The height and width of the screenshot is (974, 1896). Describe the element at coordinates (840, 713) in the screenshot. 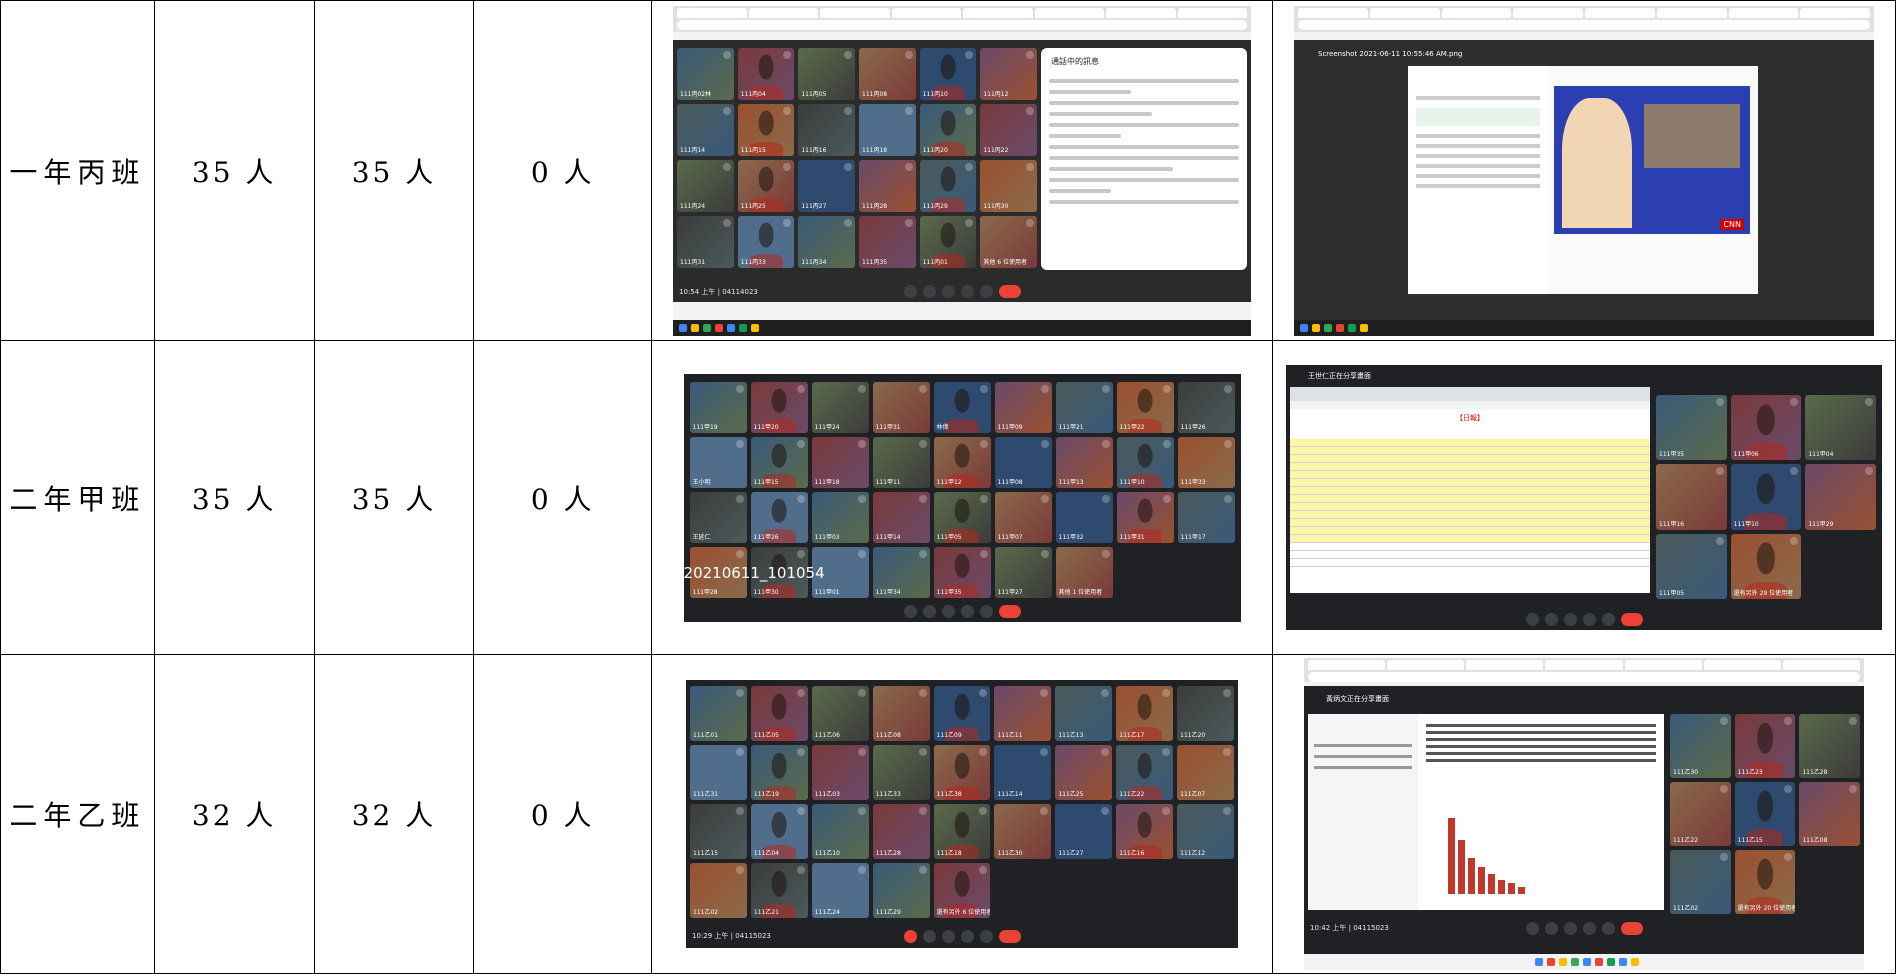

I see `participant-tile: 111乙06` at that location.